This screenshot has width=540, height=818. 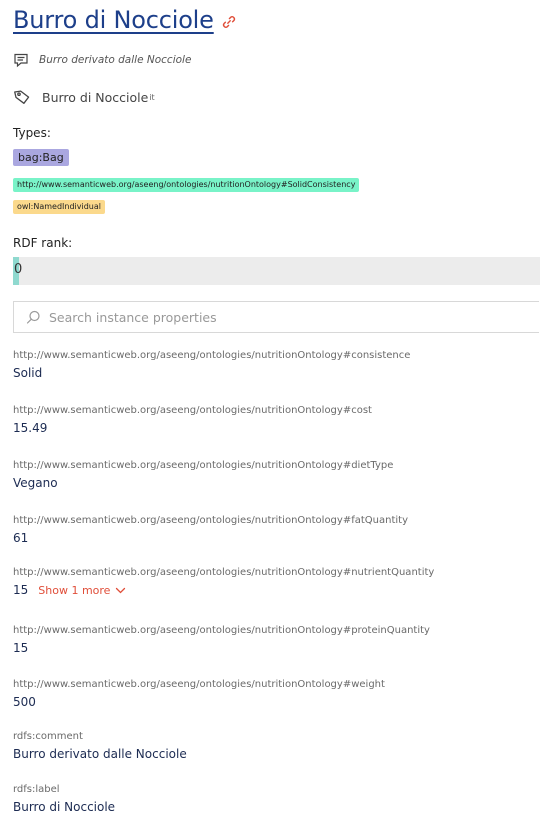 I want to click on property-value-text: Burro derivato dalle Nocciole, so click(x=100, y=754).